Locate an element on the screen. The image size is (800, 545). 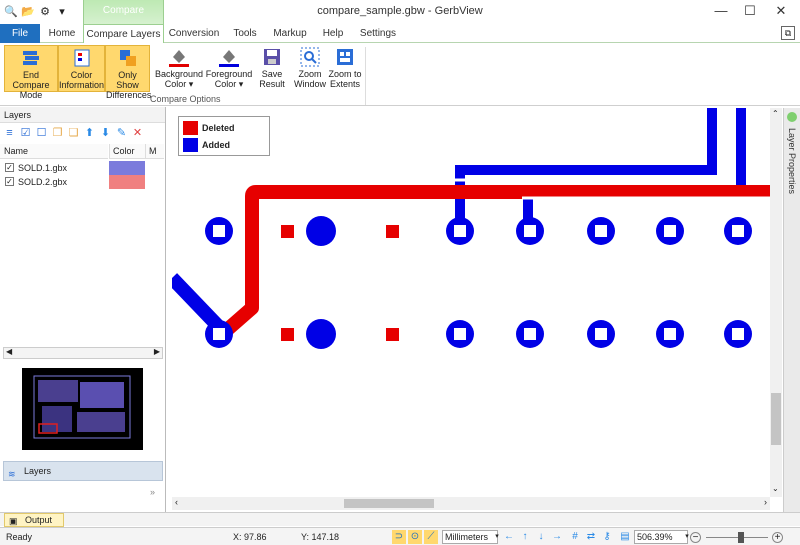
tab-settings: Settings is located at coordinates (378, 33).